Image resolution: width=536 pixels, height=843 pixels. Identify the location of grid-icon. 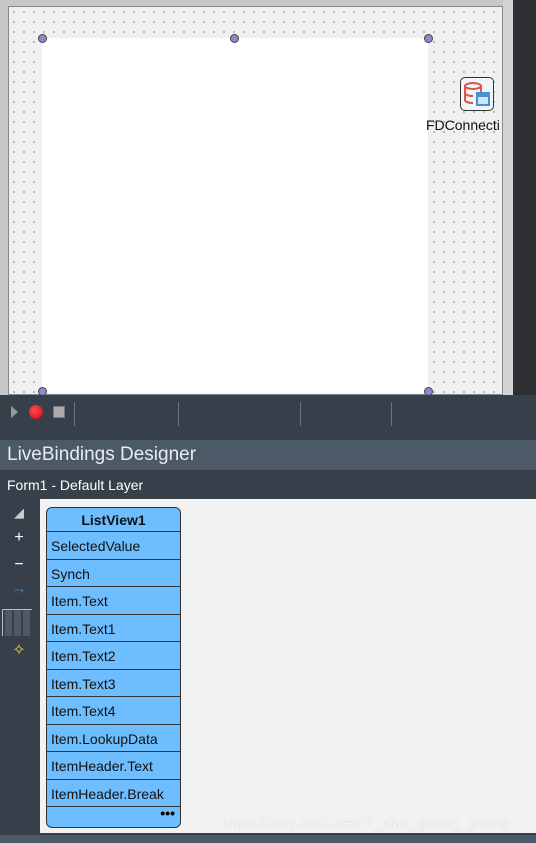
(17, 622).